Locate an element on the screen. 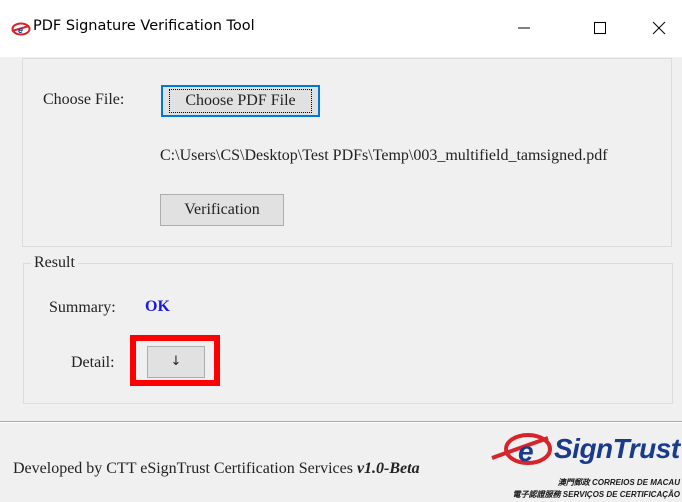 The image size is (682, 502). maximize-button is located at coordinates (600, 28).